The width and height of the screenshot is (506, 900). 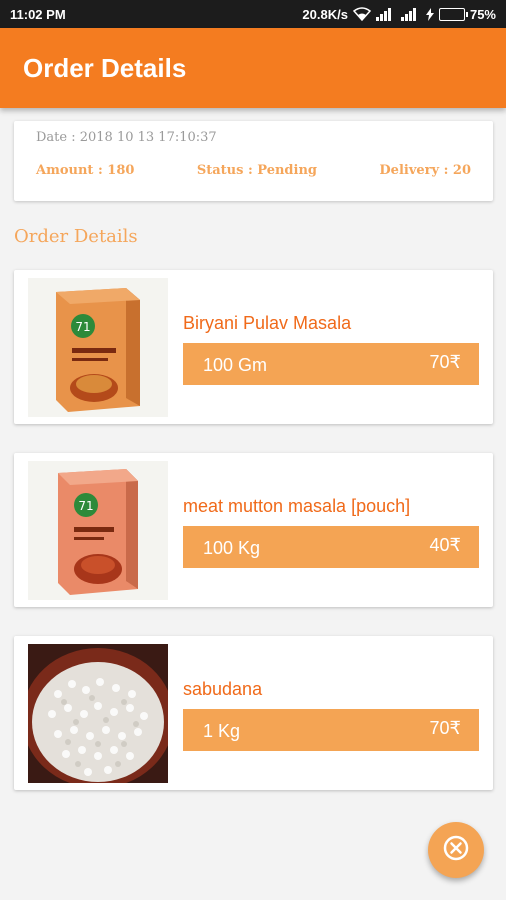 What do you see at coordinates (223, 689) in the screenshot?
I see `product-name: sabudana` at bounding box center [223, 689].